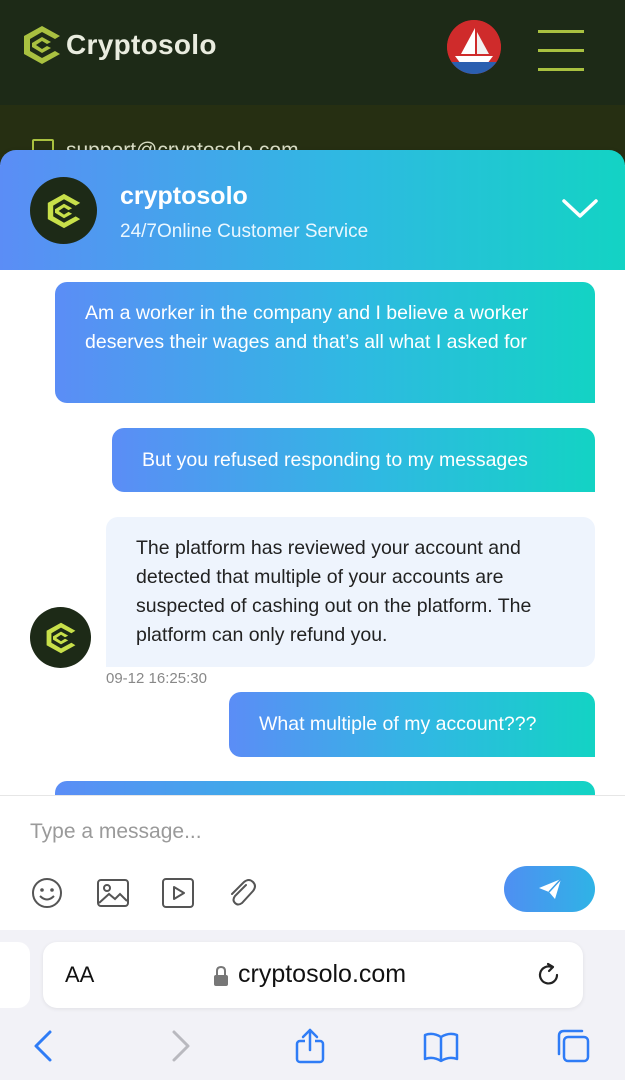 This screenshot has width=625, height=1080. What do you see at coordinates (241, 893) in the screenshot?
I see `attachment-icon` at bounding box center [241, 893].